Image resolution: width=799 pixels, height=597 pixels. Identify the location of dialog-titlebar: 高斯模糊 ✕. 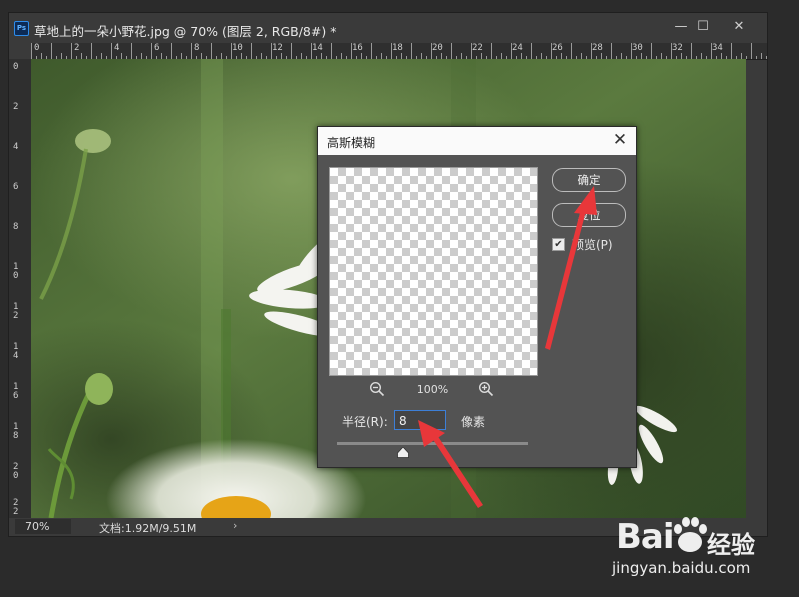
(477, 141).